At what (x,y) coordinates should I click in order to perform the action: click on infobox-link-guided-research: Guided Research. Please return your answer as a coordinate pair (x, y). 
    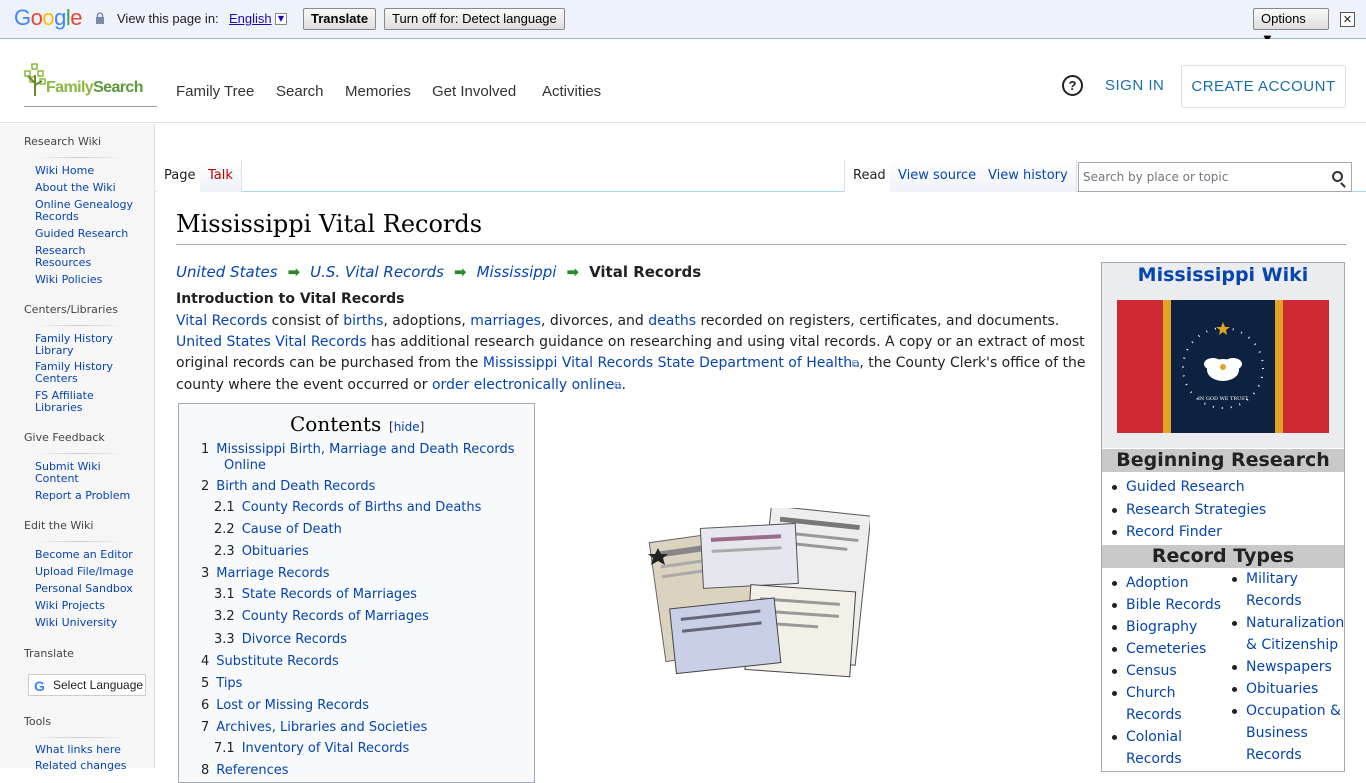
    Looking at the image, I should click on (1178, 487).